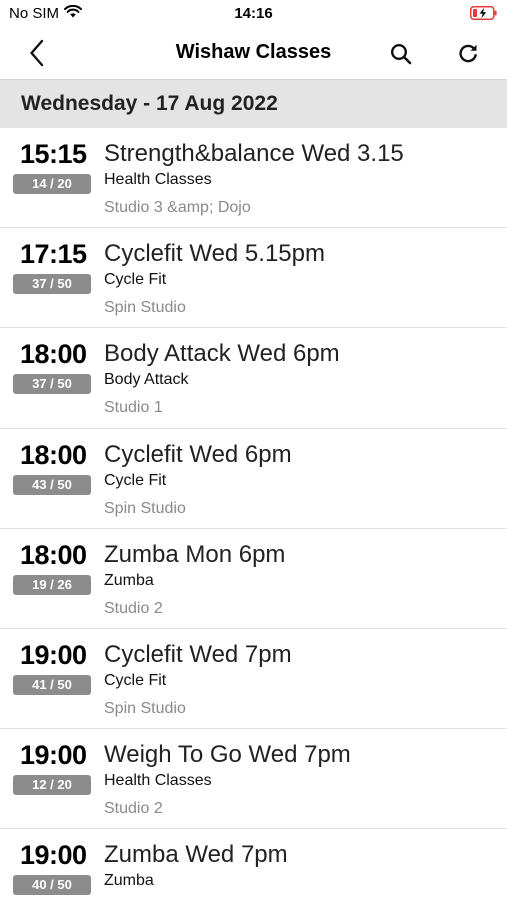 This screenshot has width=507, height=900. I want to click on class-row: 19:00 40 / 50 Zumba Wed 7pm Zumba, so click(253, 864).